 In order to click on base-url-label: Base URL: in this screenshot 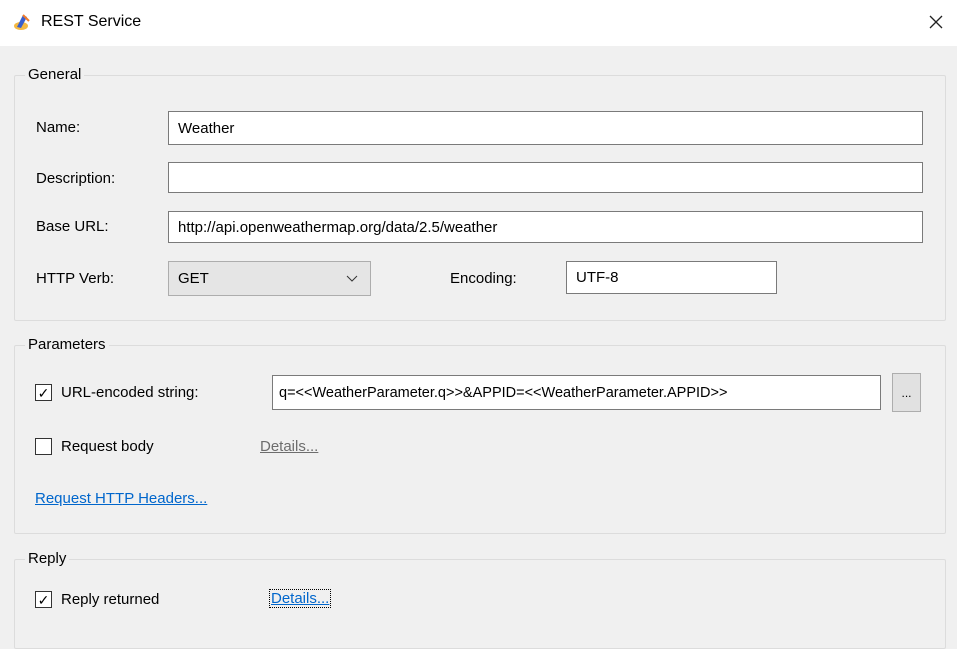, I will do `click(72, 226)`.